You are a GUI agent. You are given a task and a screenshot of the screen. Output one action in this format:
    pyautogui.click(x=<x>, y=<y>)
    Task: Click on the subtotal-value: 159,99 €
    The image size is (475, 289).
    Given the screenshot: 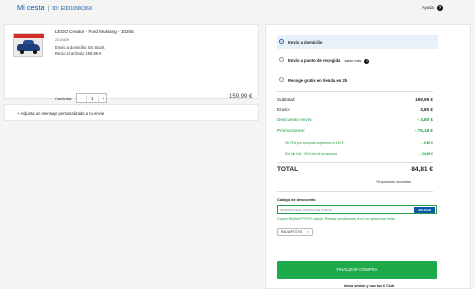 What is the action you would take?
    pyautogui.click(x=424, y=99)
    